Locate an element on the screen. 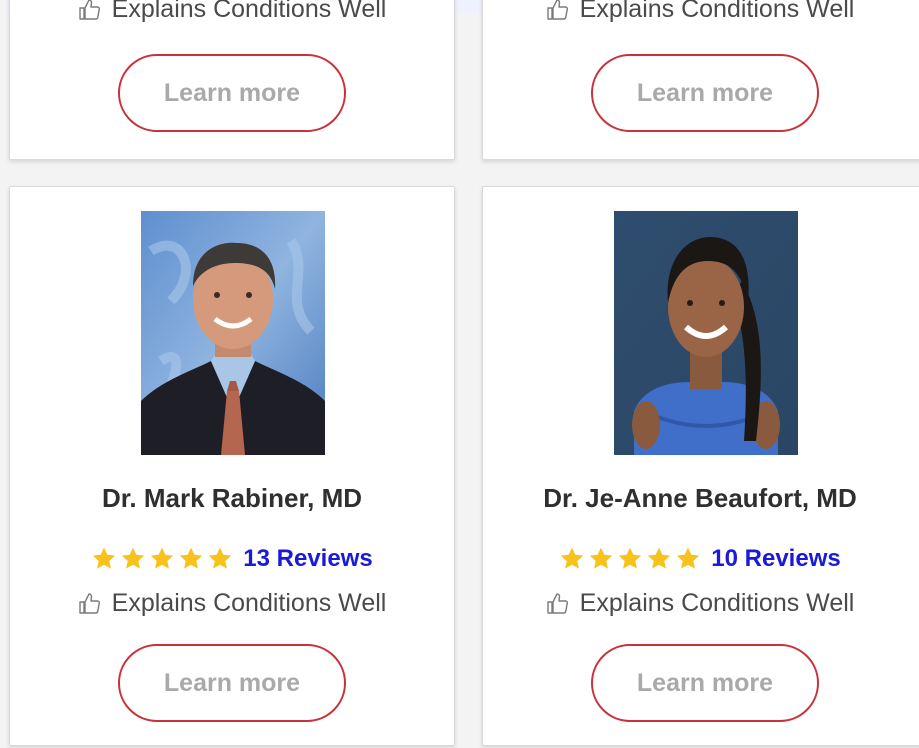  doctor-card-top-right: Explains Conditions Well Learn more is located at coordinates (700, 80).